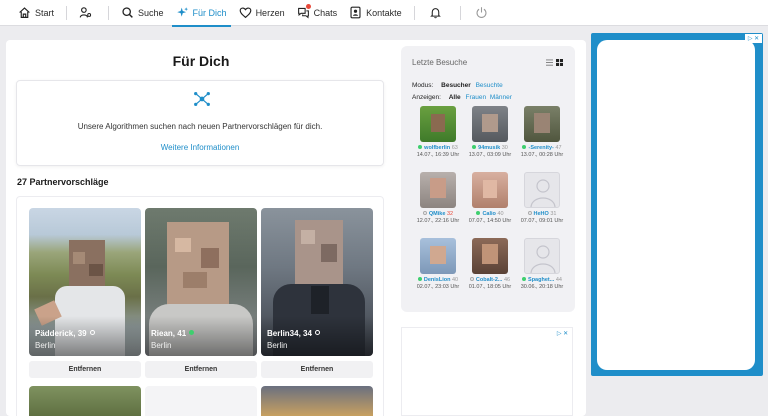 This screenshot has width=768, height=416. Describe the element at coordinates (45, 12) in the screenshot. I see `nav-start-label: Start` at that location.